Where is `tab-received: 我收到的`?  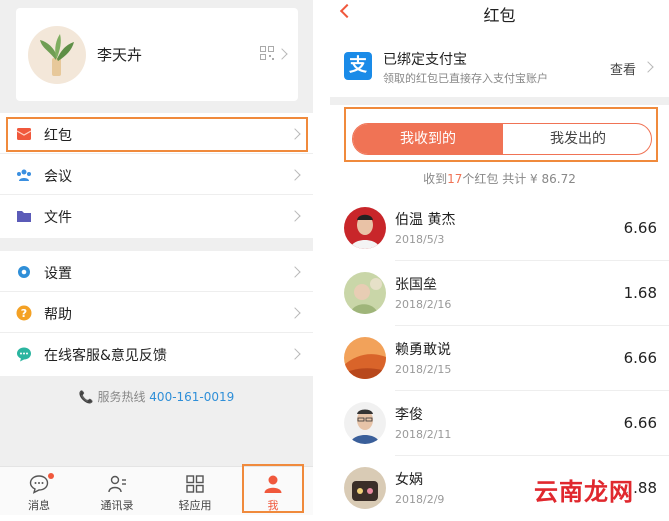
tab-received: 我收到的 is located at coordinates (428, 139).